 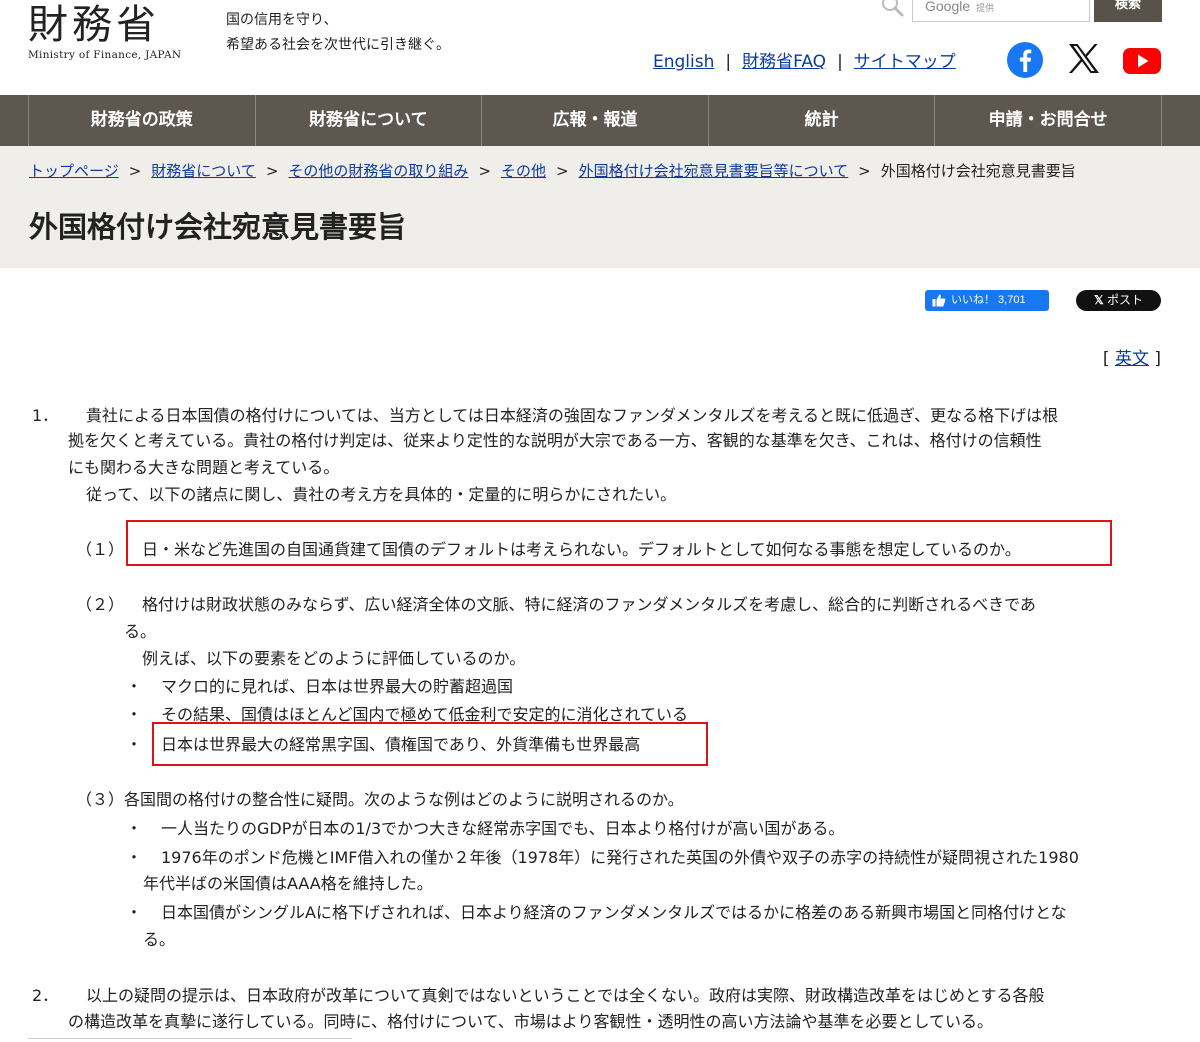 I want to click on search-icon, so click(x=893, y=9).